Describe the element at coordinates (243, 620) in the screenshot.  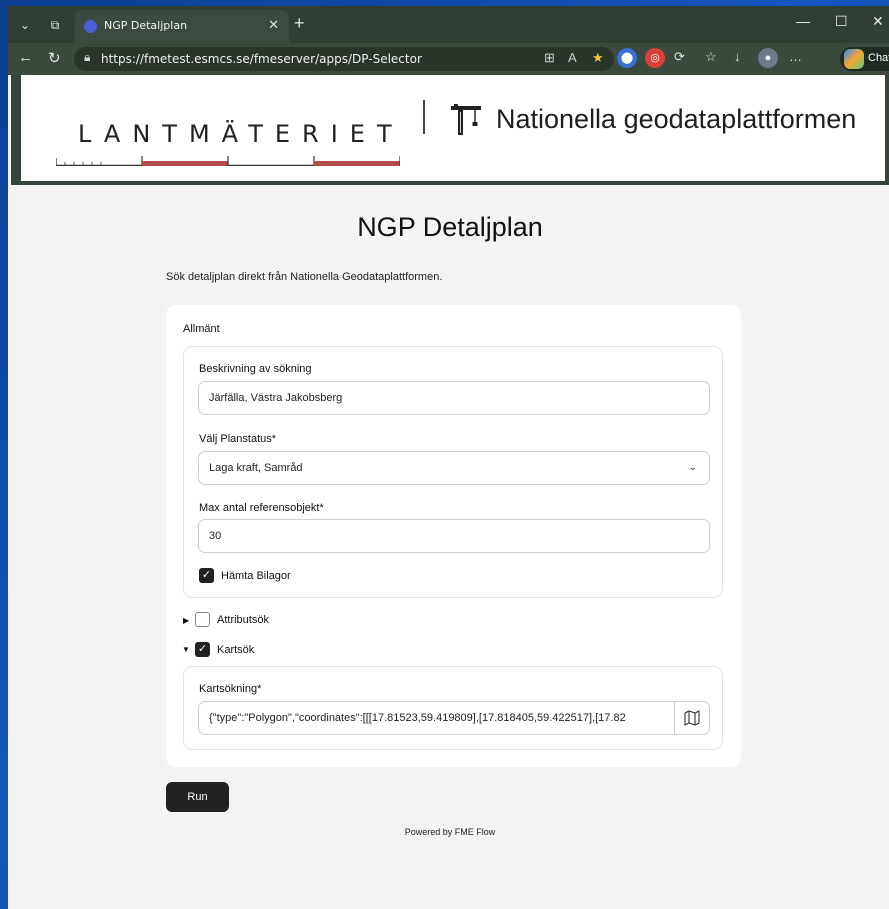
I see `attribute-search-label: Attributsök` at that location.